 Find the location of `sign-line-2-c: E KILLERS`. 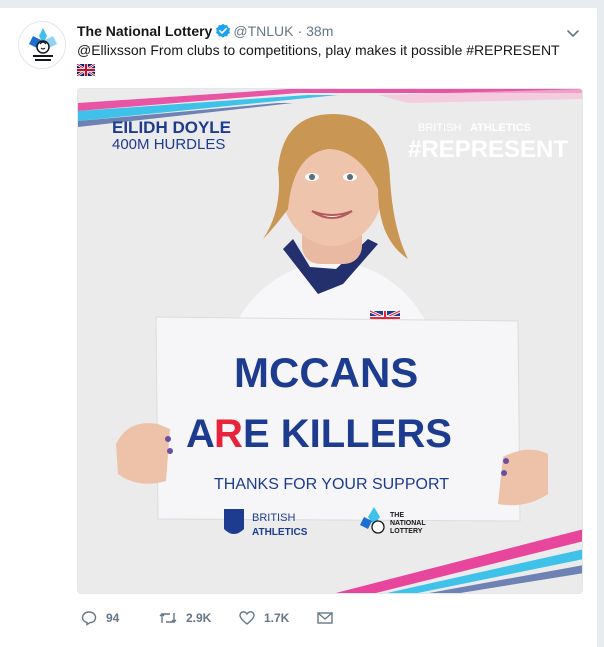

sign-line-2-c: E KILLERS is located at coordinates (347, 434).